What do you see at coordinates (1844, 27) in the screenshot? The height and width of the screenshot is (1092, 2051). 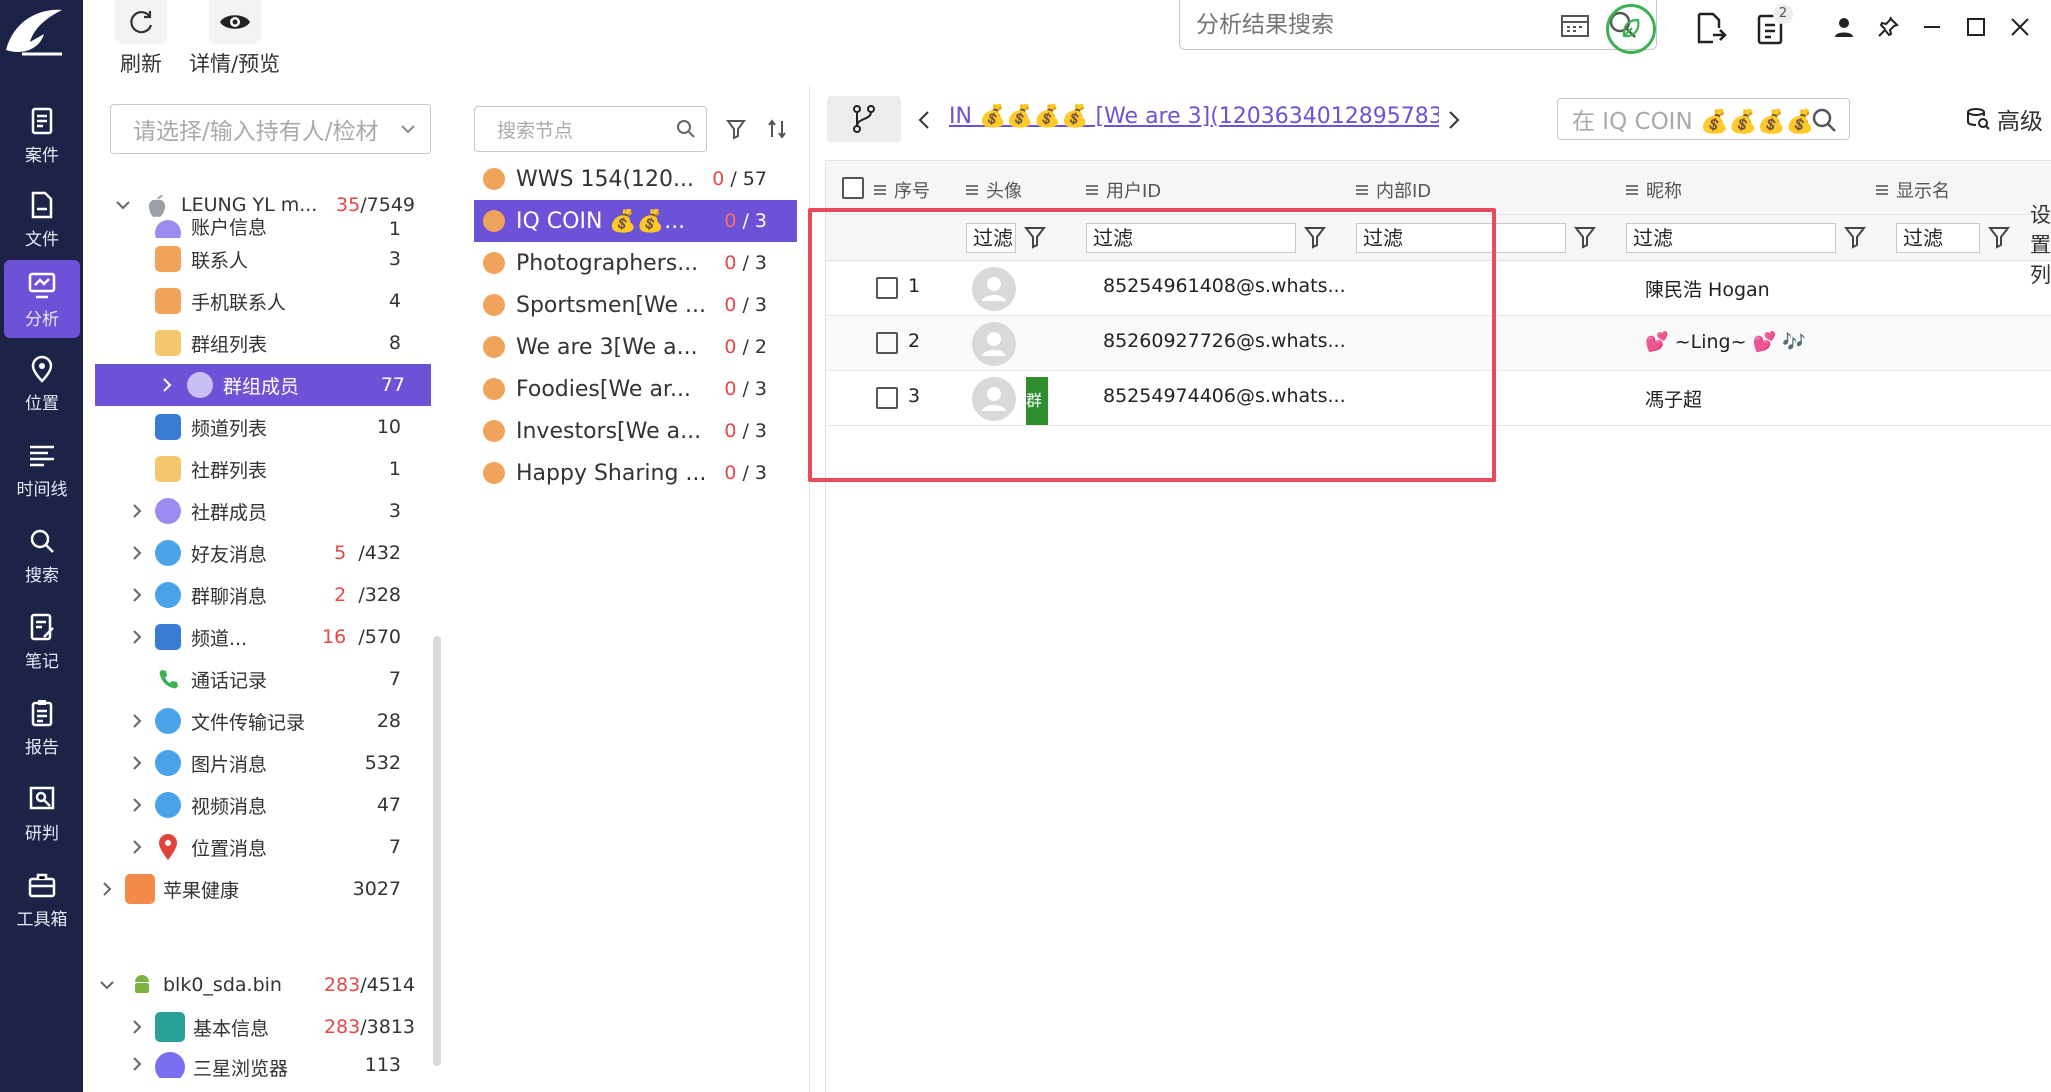 I see `user-button` at bounding box center [1844, 27].